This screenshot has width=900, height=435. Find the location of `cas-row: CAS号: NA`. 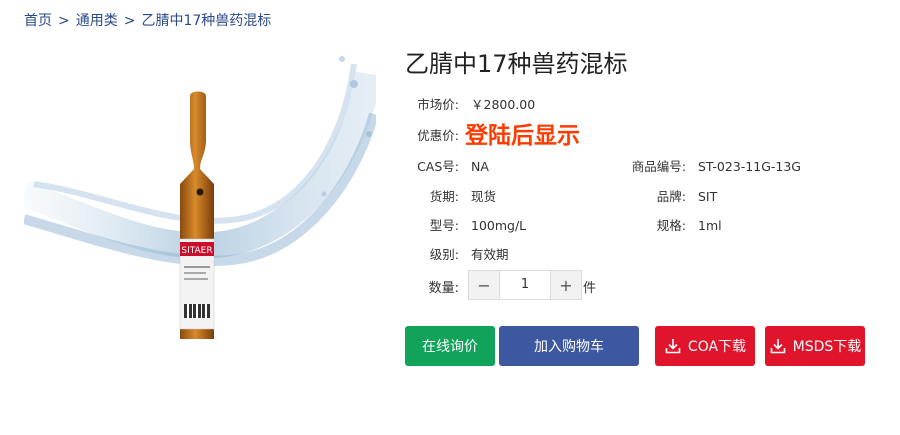

cas-row: CAS号: NA is located at coordinates (447, 165).